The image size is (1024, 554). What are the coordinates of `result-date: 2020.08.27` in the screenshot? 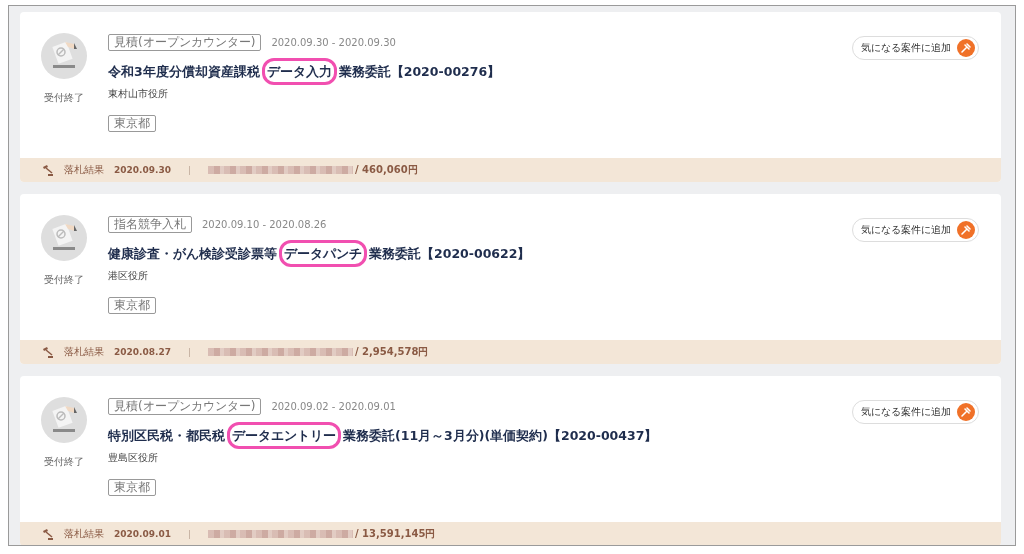 It's located at (142, 352).